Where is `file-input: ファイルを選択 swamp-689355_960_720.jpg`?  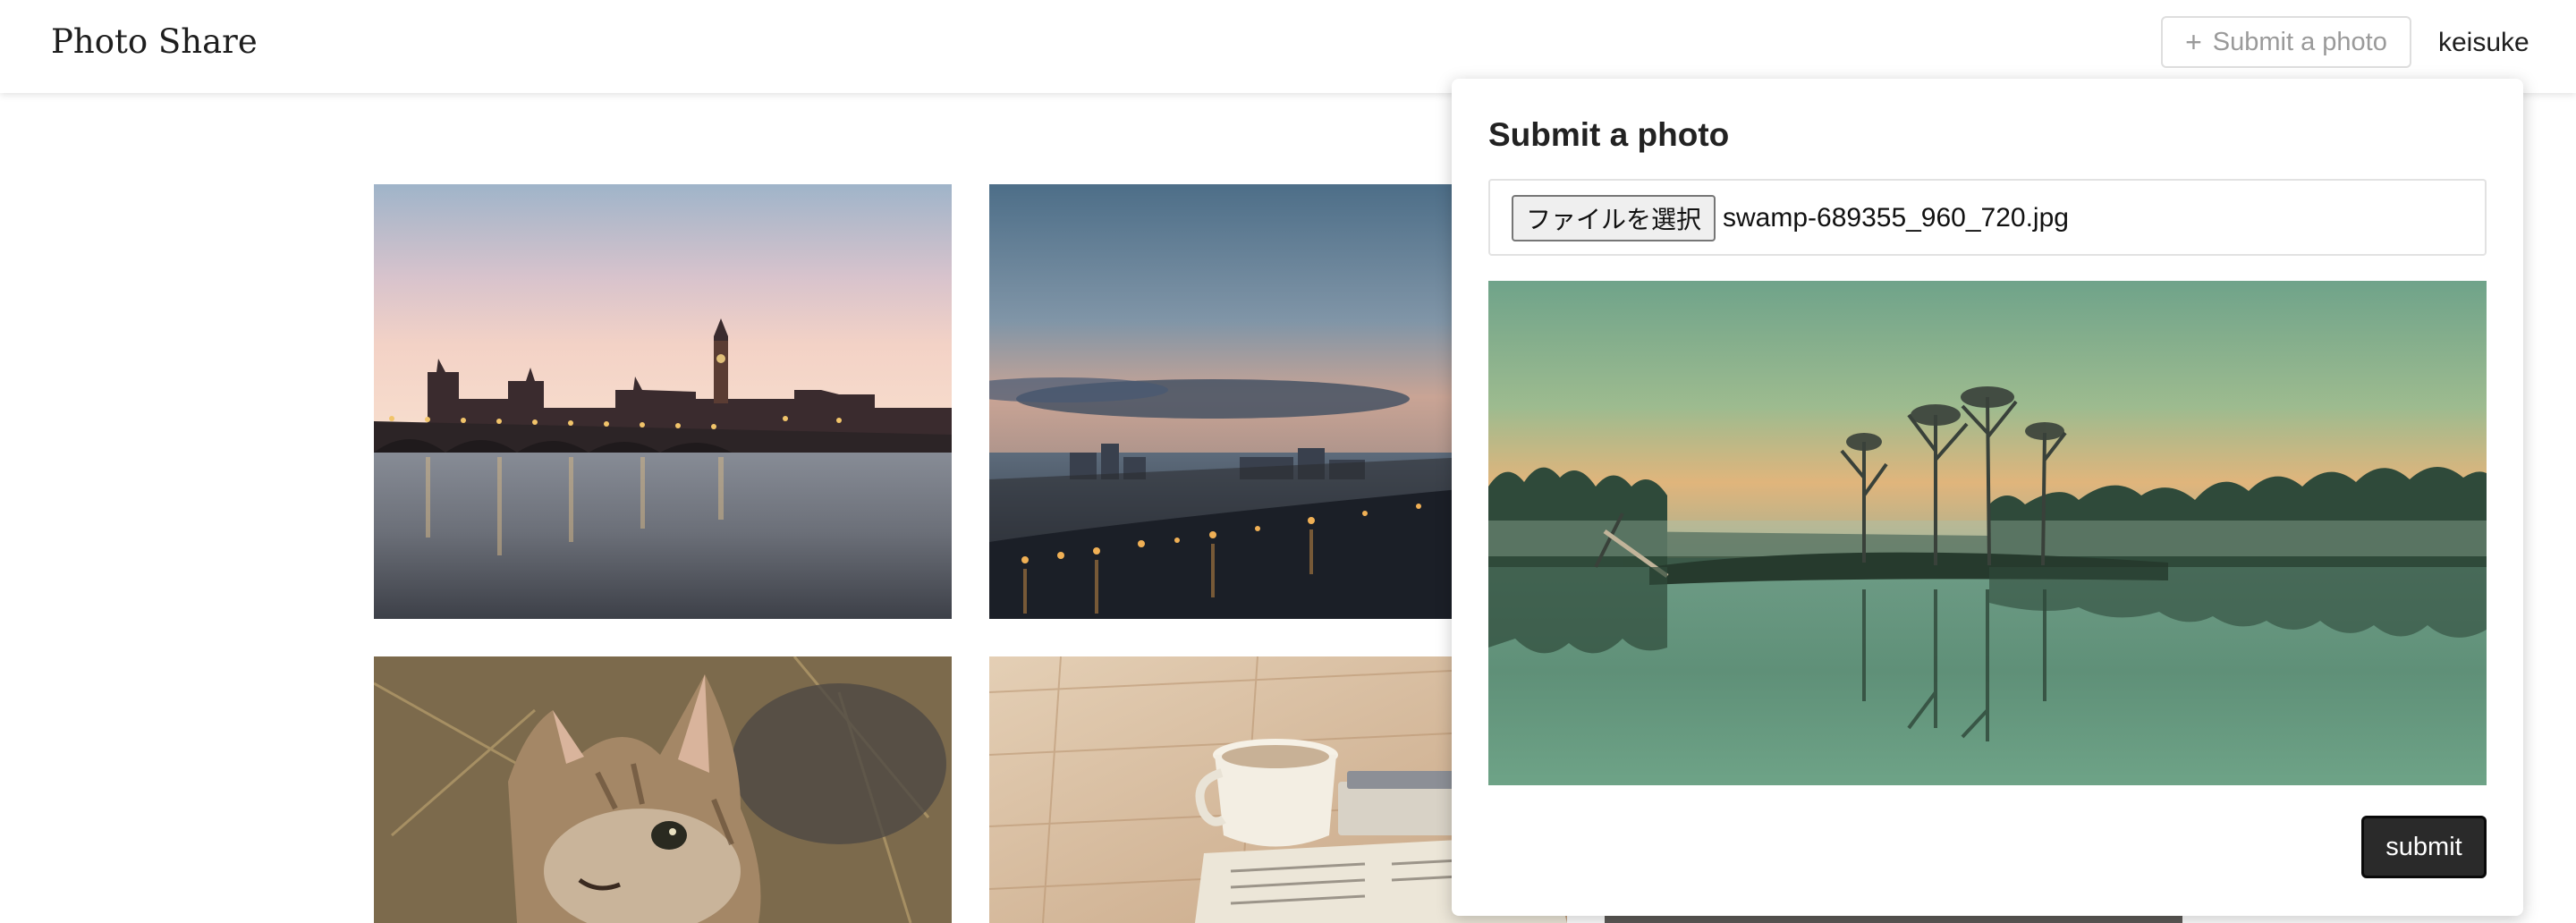
file-input: ファイルを選択 swamp-689355_960_720.jpg is located at coordinates (1987, 217).